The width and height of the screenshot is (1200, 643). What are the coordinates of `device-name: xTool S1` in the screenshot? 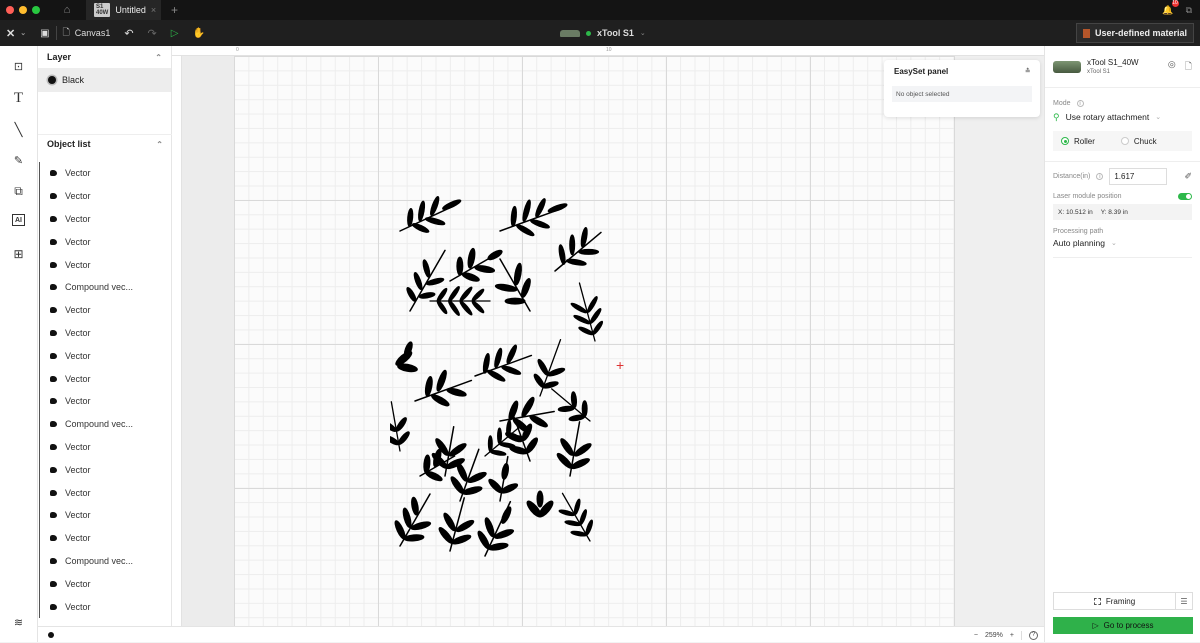 It's located at (615, 33).